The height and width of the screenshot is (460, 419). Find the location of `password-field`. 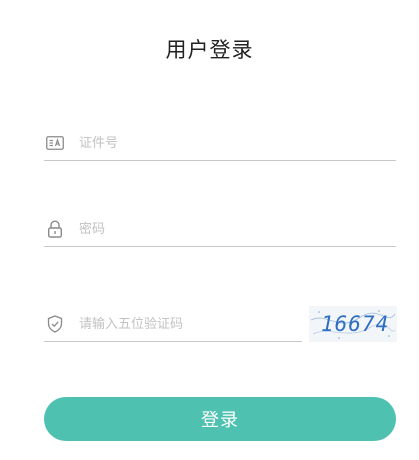

password-field is located at coordinates (220, 229).